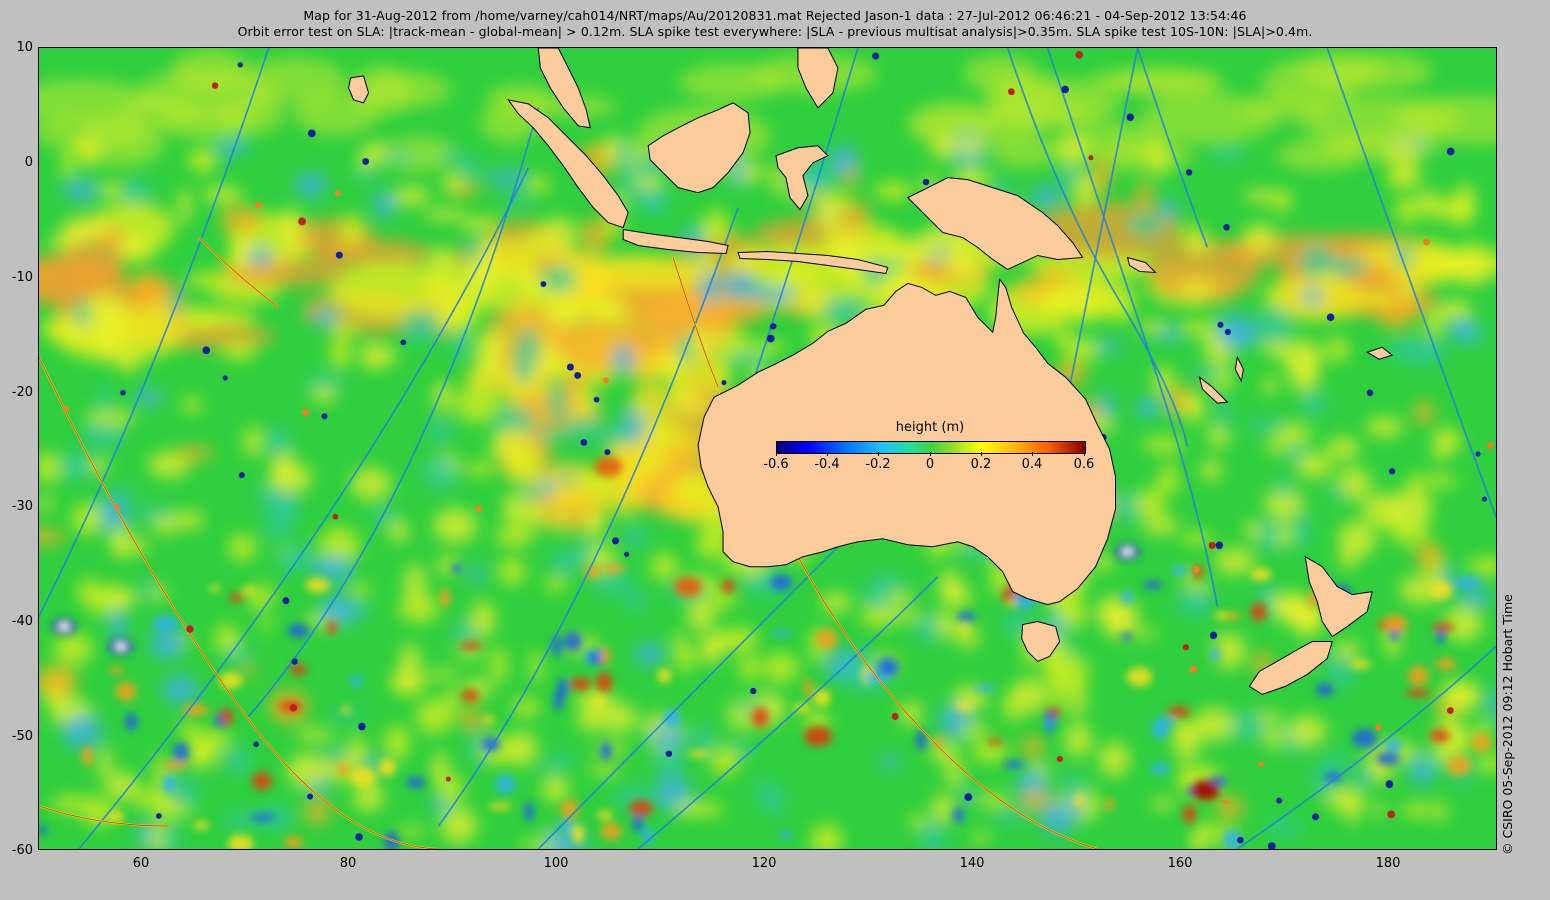 This screenshot has height=900, width=1550. I want to click on colorbar-gradient, so click(931, 447).